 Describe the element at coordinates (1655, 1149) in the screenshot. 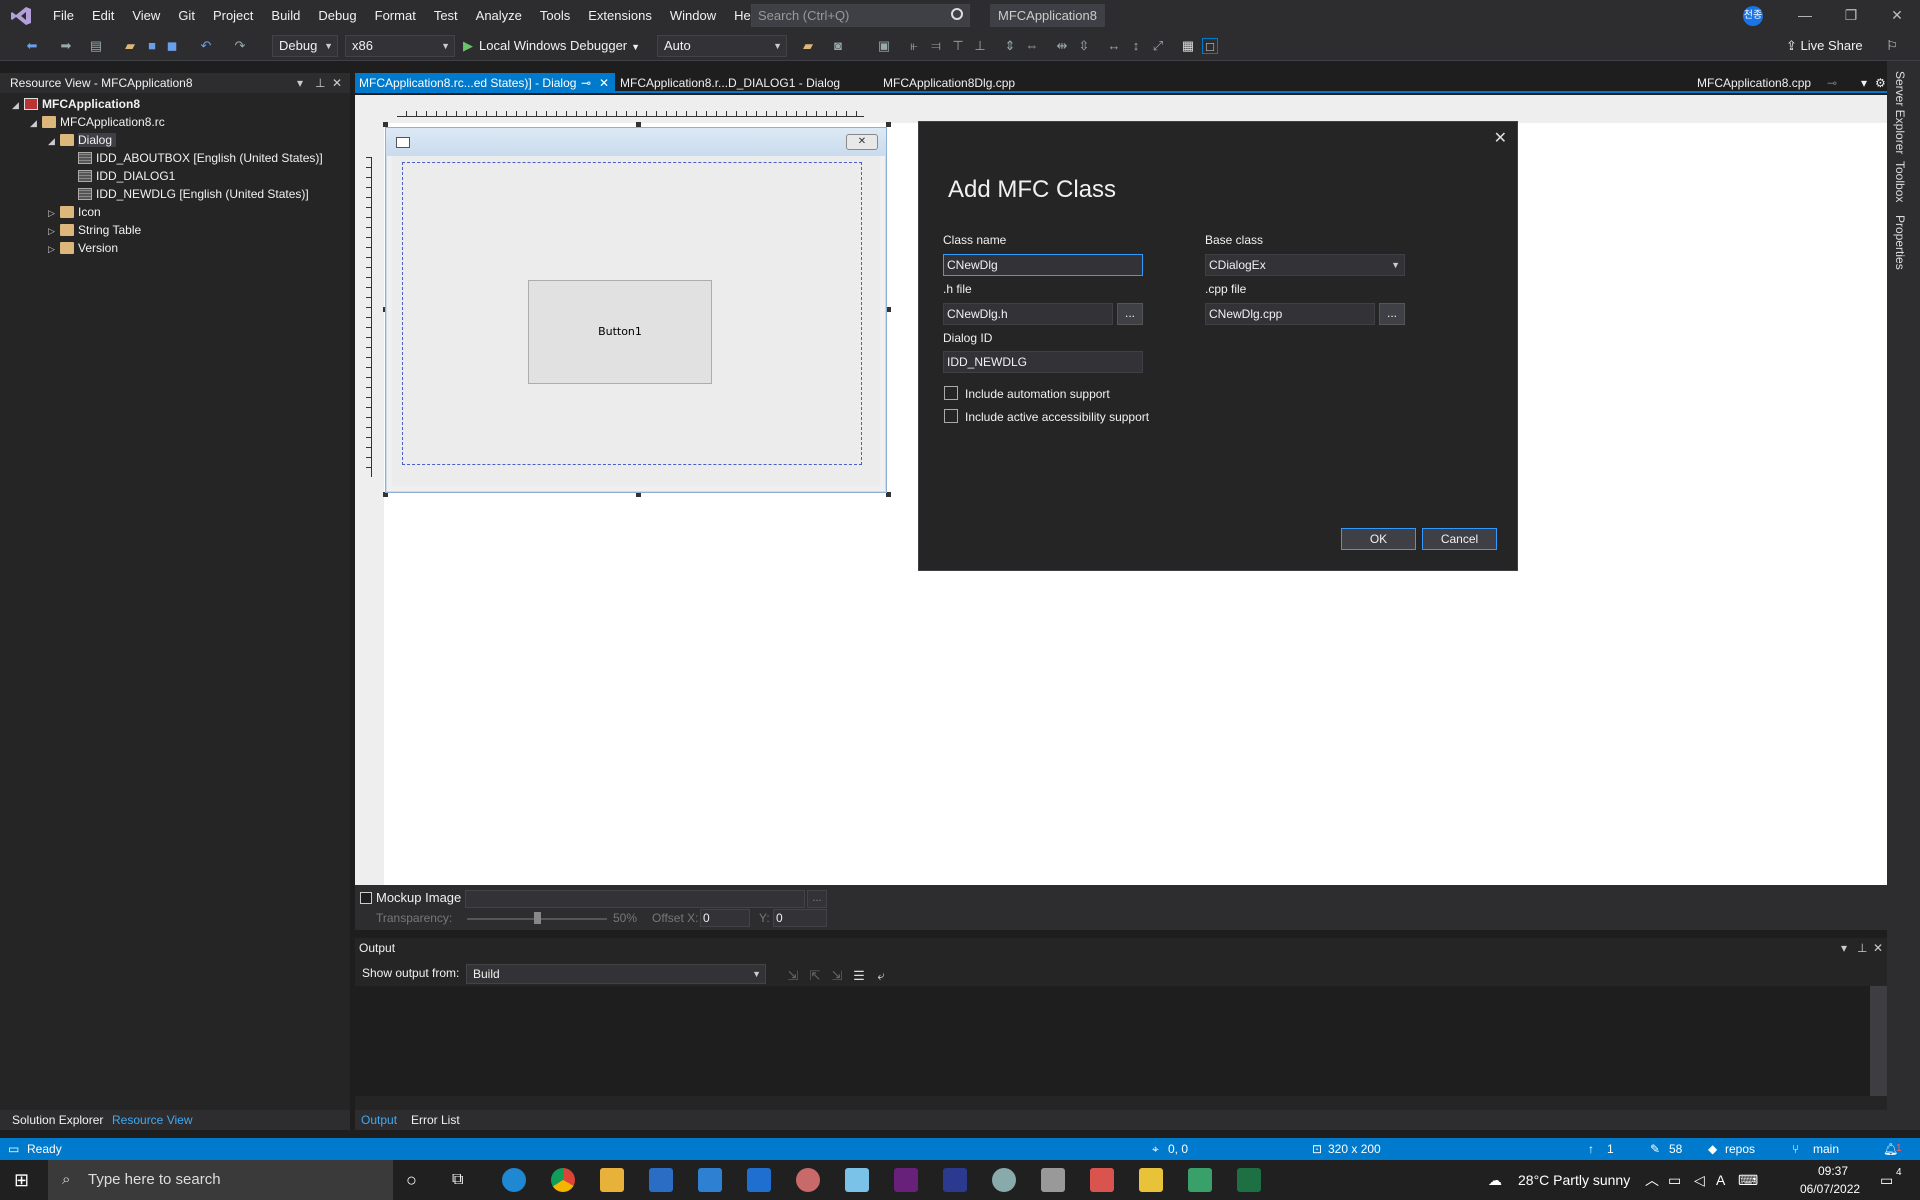

I see `pencil-icon: ✎` at that location.